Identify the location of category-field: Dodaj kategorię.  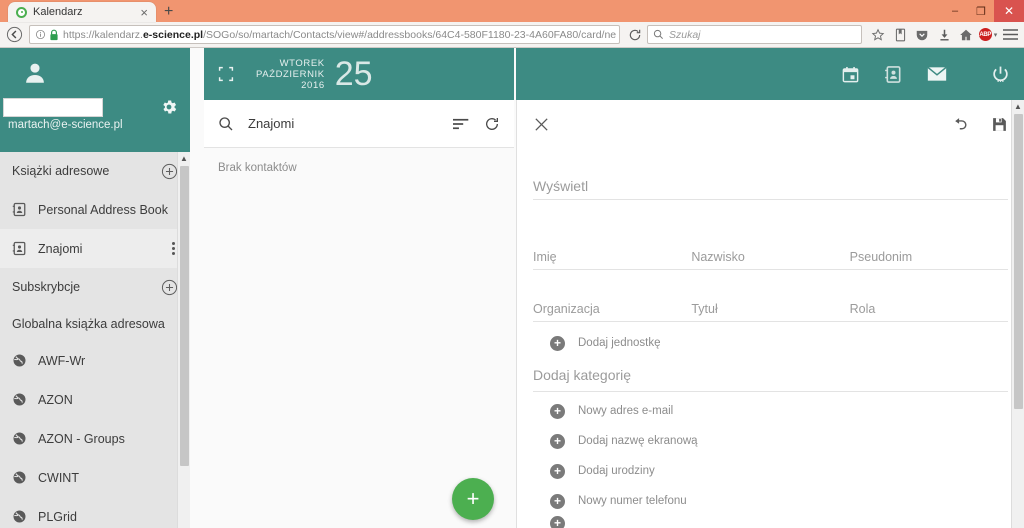
(770, 375).